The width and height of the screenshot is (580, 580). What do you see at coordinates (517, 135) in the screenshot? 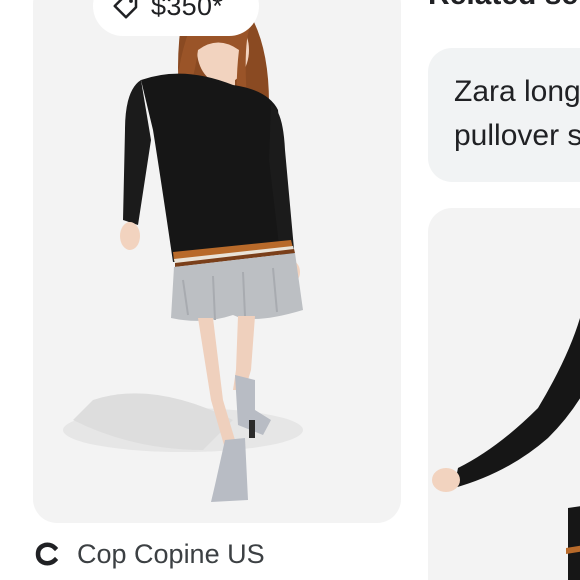
I see `related-search-line2: pullover s` at bounding box center [517, 135].